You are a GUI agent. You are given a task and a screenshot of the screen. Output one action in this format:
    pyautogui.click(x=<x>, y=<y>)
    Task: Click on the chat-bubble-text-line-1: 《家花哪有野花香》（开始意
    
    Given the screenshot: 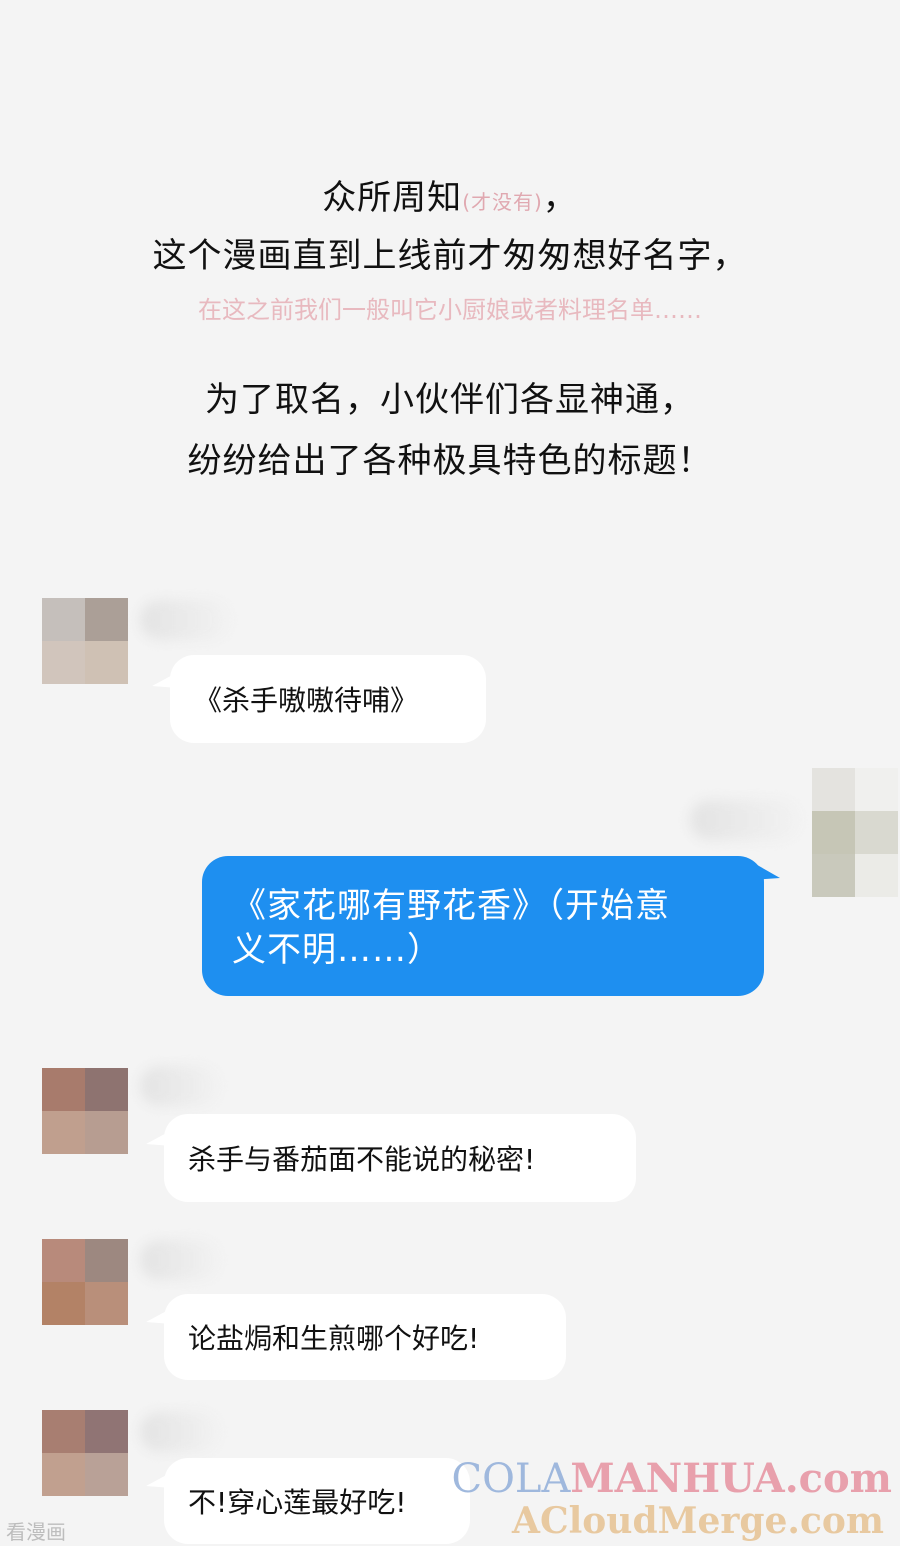 What is the action you would take?
    pyautogui.click(x=451, y=906)
    